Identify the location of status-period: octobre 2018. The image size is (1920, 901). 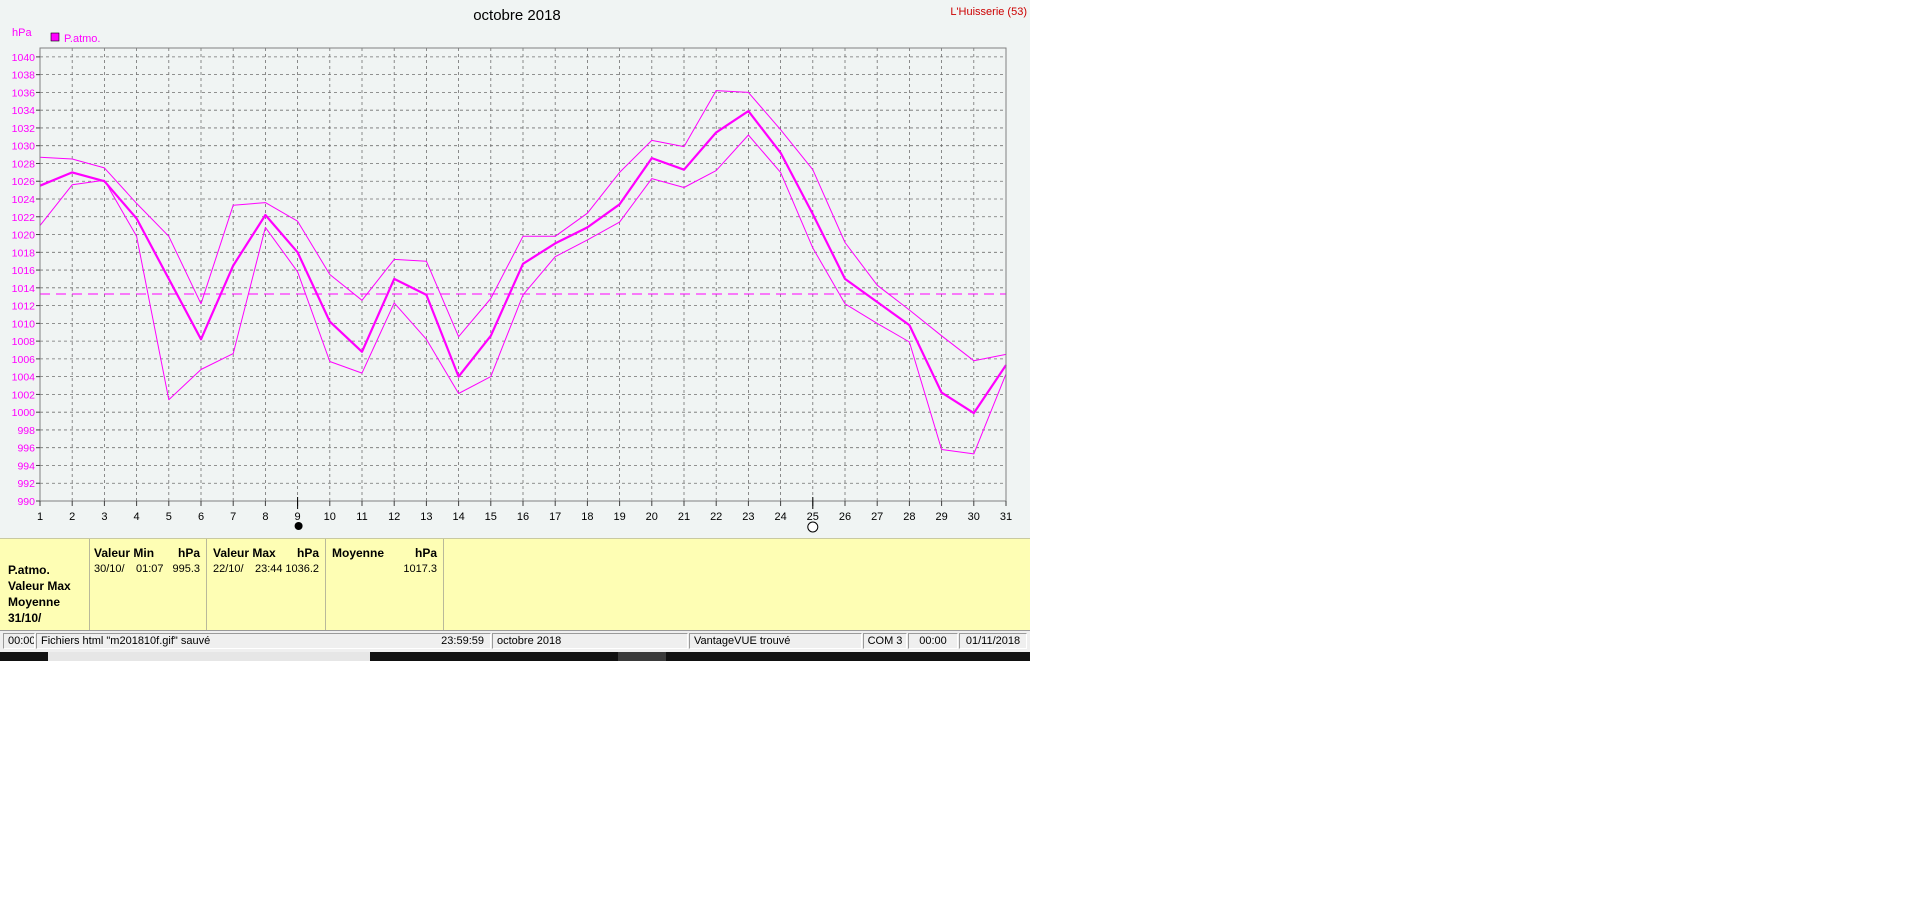
(590, 641).